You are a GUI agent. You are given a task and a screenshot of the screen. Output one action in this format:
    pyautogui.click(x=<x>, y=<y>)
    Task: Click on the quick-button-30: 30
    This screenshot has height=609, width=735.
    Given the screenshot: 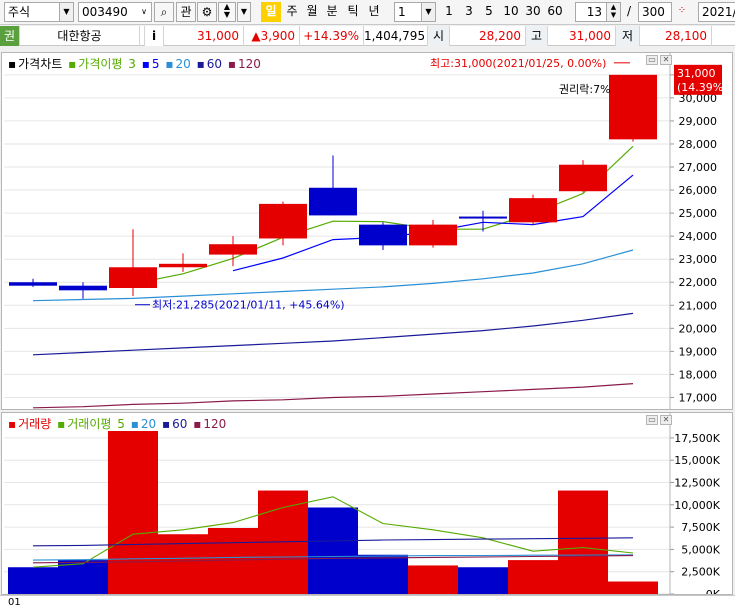 What is the action you would take?
    pyautogui.click(x=533, y=12)
    